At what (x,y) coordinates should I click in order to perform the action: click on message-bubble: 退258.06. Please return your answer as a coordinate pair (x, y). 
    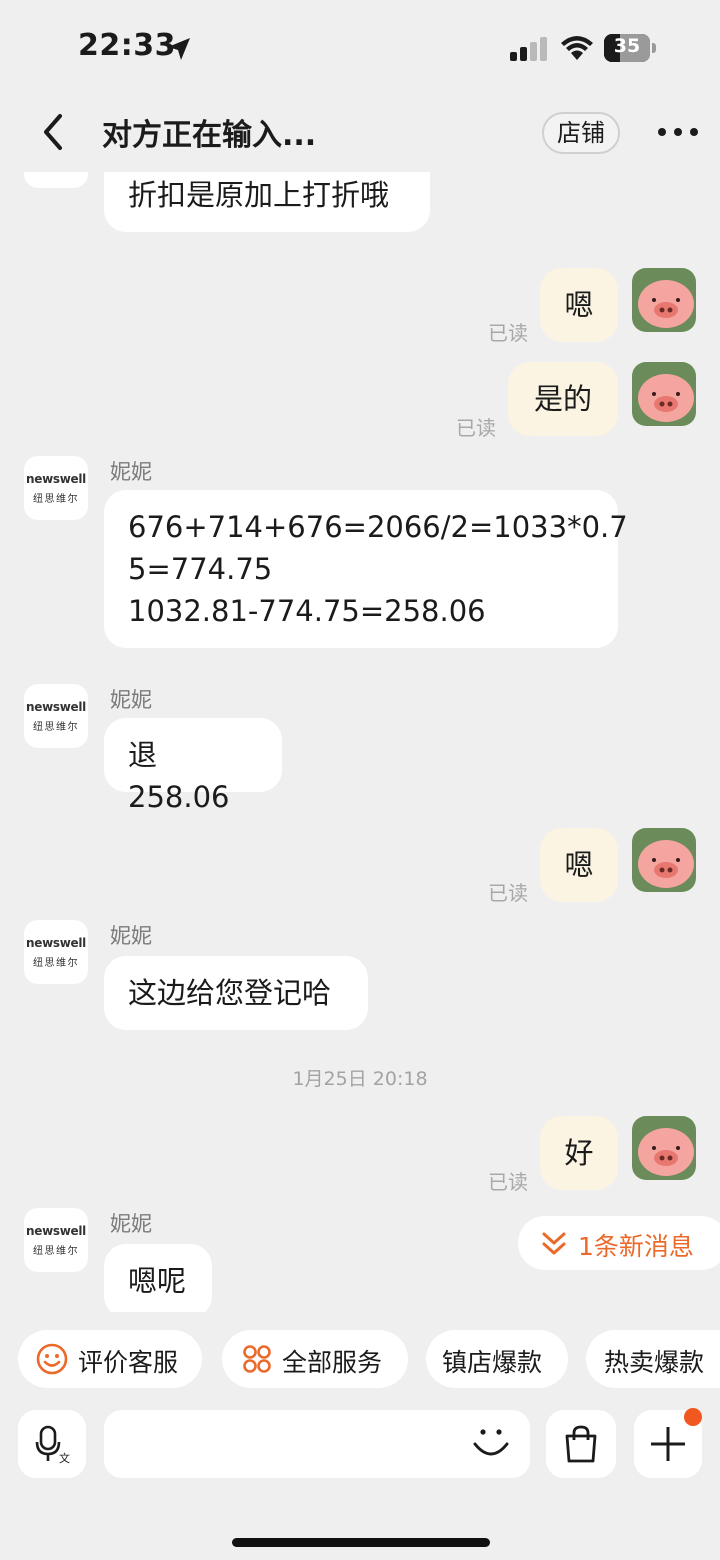
    Looking at the image, I should click on (193, 766).